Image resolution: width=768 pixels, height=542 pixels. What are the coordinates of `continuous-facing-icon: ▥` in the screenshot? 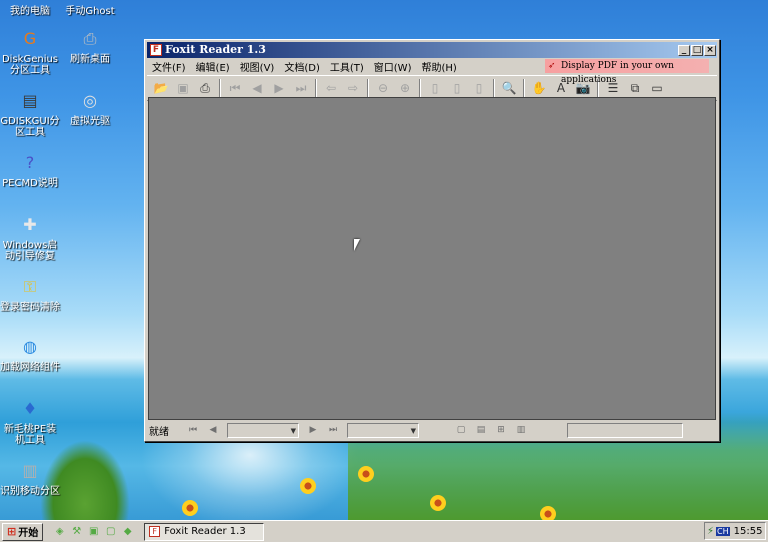 It's located at (521, 430).